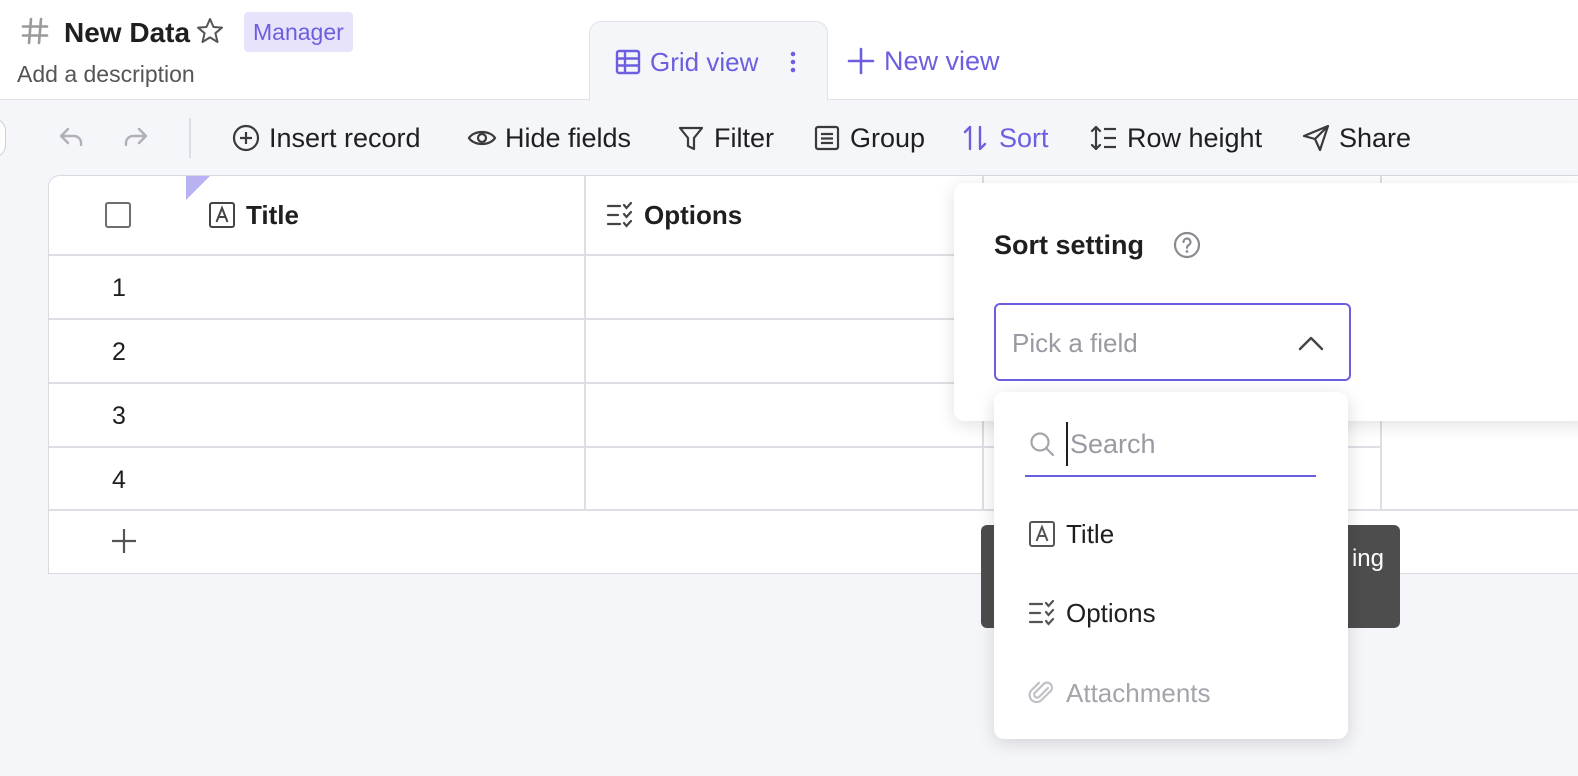  Describe the element at coordinates (1195, 137) in the screenshot. I see `row-height-label: Row height` at that location.